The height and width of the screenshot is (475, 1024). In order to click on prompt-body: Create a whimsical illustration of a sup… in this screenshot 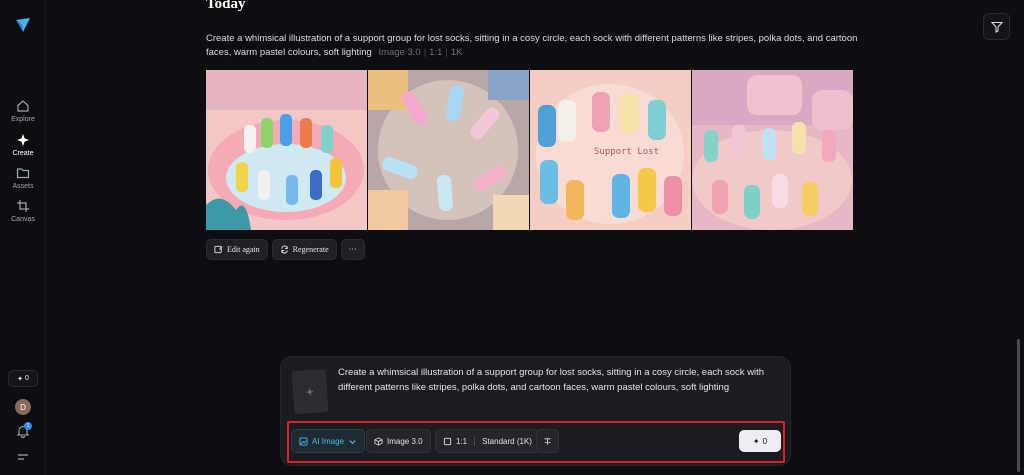, I will do `click(532, 45)`.